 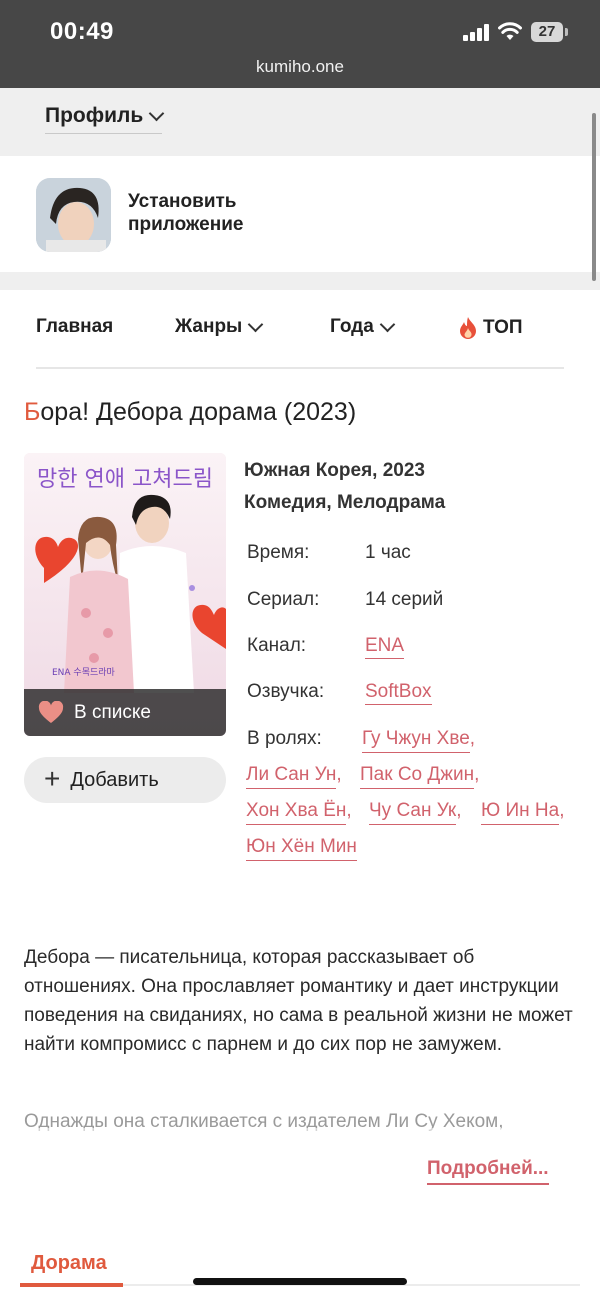 I want to click on cast-member: Пак Со Джин,, so click(x=419, y=776).